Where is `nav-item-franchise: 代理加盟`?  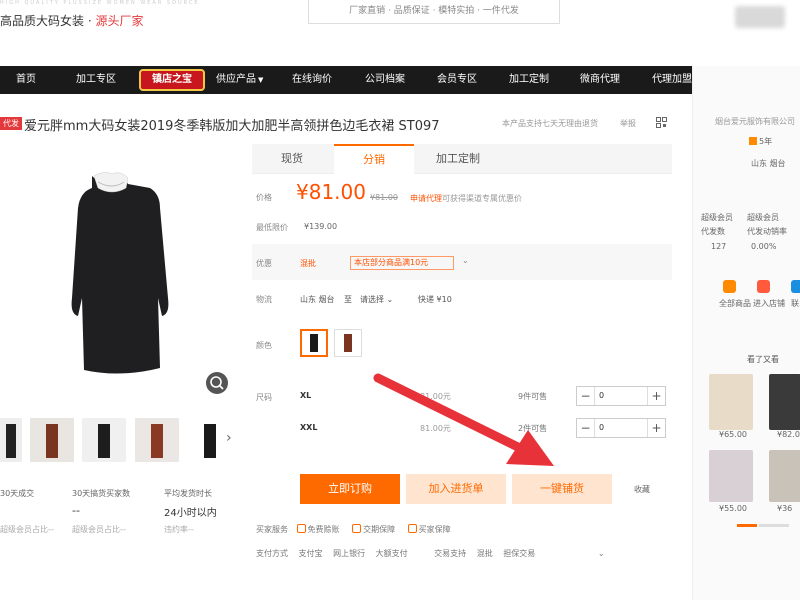
nav-item-franchise: 代理加盟 is located at coordinates (672, 80).